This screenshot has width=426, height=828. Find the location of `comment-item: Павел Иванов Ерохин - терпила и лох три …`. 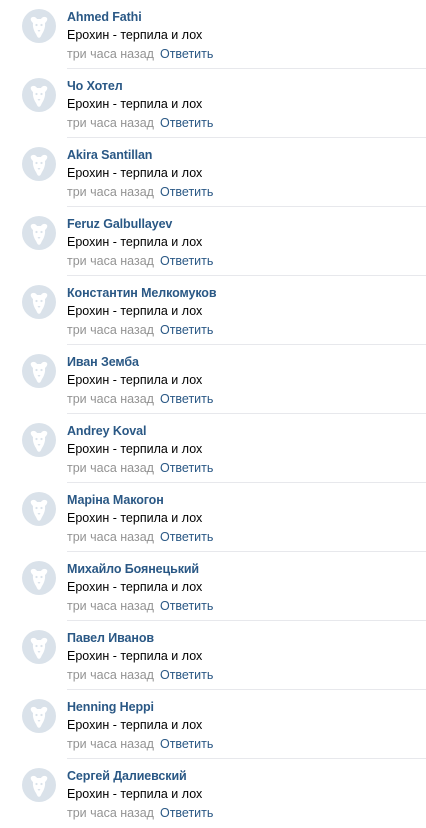

comment-item: Павел Иванов Ерохин - терпила и лох три … is located at coordinates (213, 655).